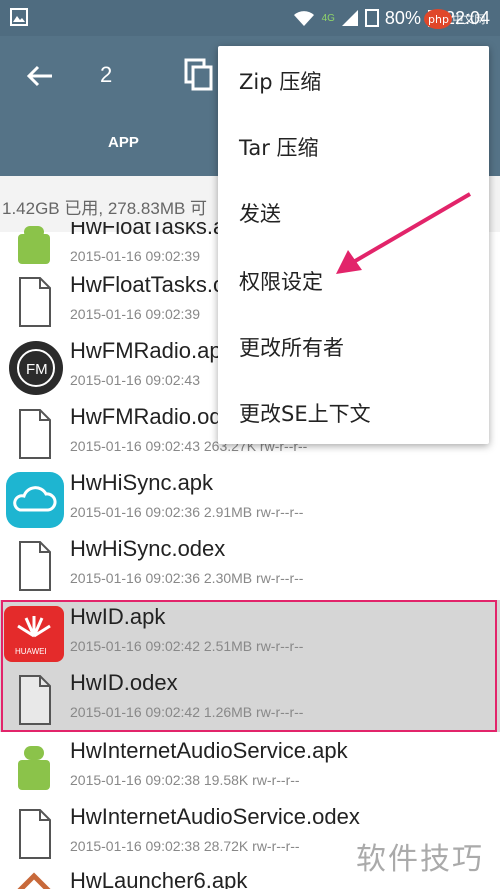  What do you see at coordinates (148, 548) in the screenshot?
I see `file-name: HwHiSync.odex` at bounding box center [148, 548].